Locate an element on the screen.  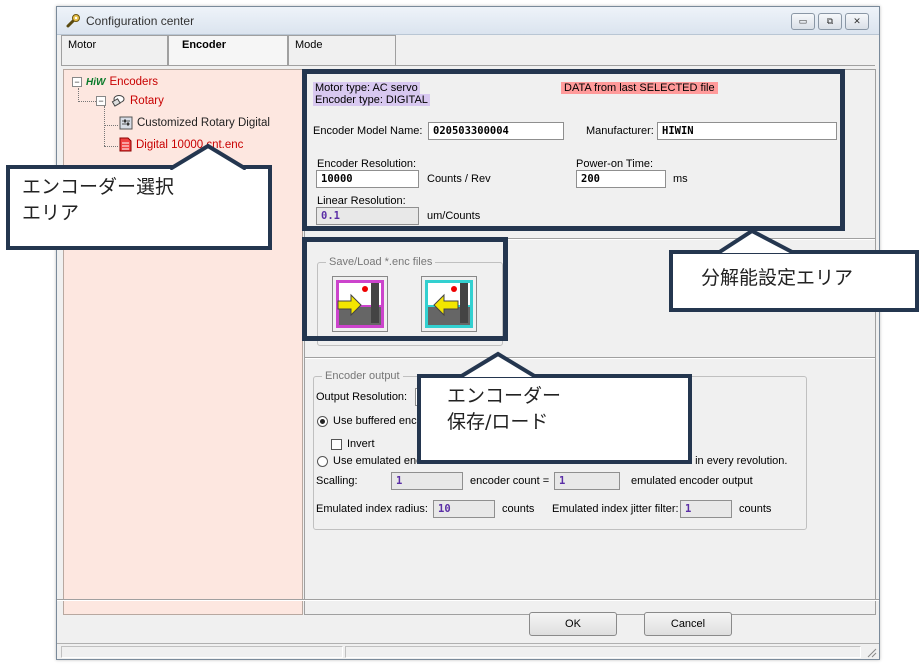
tree-node-rotary: − Rotary is located at coordinates (130, 101).